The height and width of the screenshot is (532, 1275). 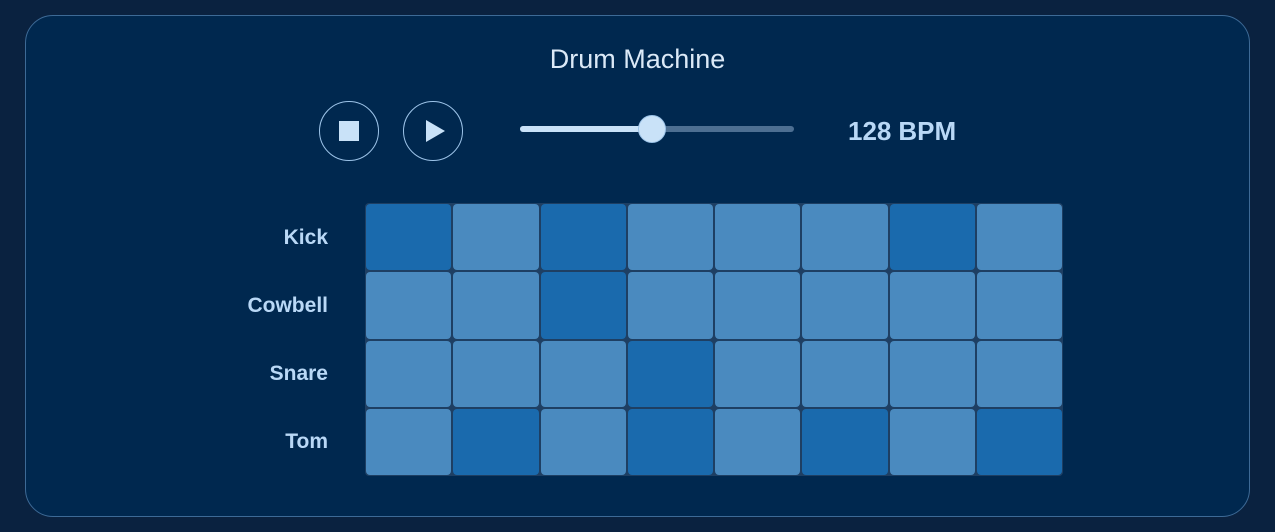 I want to click on tempo-slider-fill, so click(x=586, y=129).